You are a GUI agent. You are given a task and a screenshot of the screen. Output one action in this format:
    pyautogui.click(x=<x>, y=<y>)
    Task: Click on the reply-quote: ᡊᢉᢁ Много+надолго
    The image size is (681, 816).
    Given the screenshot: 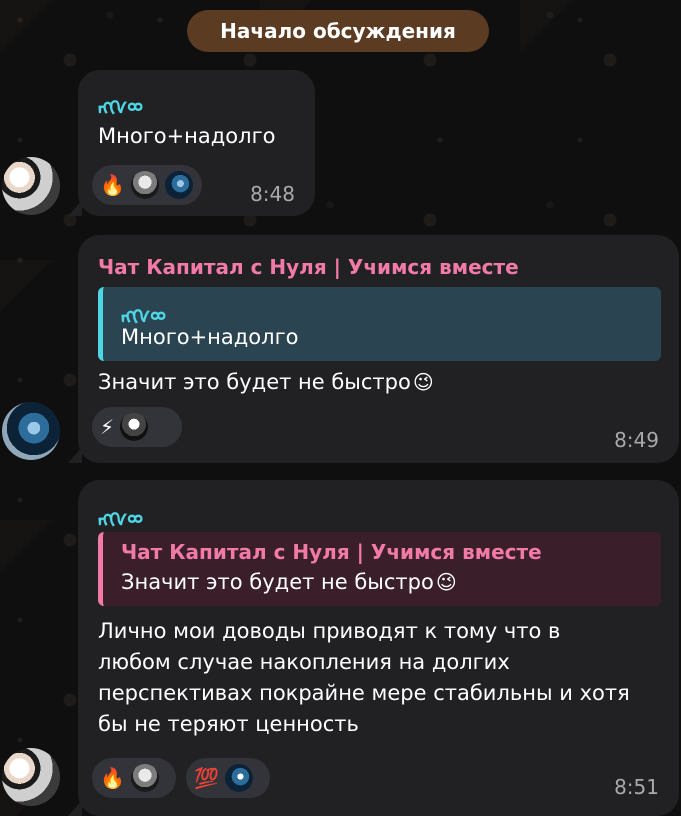 What is the action you would take?
    pyautogui.click(x=379, y=324)
    